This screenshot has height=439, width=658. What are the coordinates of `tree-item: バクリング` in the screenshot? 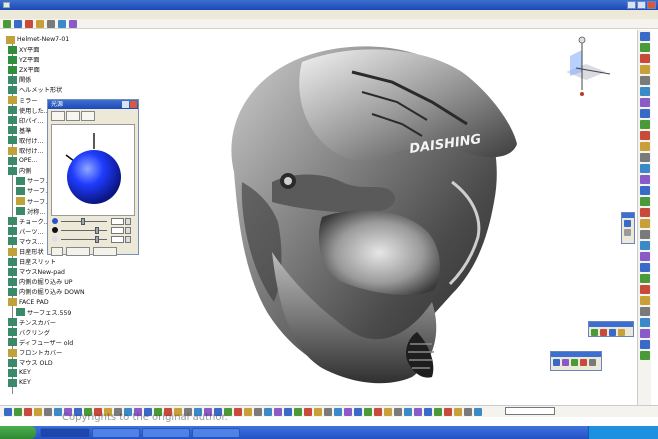 It's located at (29, 332).